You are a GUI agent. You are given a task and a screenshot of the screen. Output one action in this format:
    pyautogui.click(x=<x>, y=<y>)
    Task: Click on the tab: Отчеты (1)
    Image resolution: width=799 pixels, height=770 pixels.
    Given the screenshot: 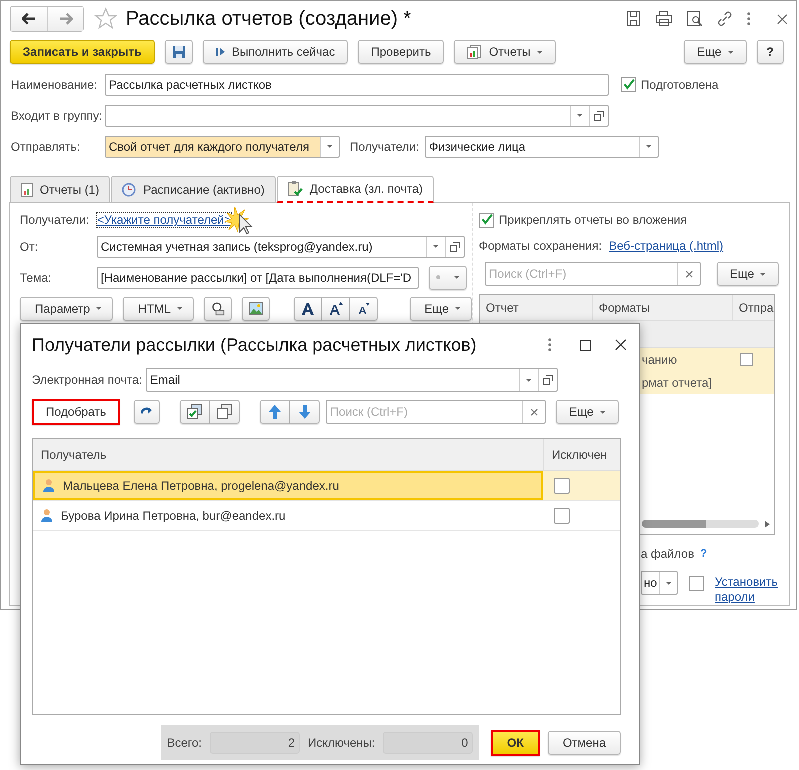 What is the action you would take?
    pyautogui.click(x=60, y=189)
    